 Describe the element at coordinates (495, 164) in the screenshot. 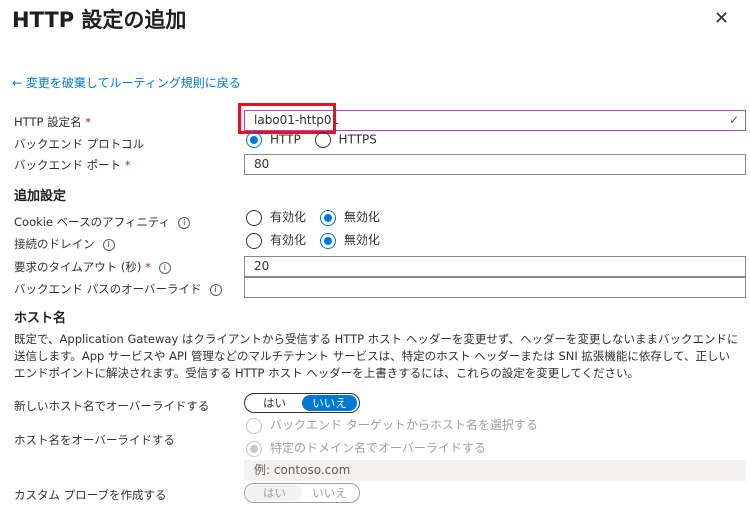

I see `backend-port-input: 80` at that location.